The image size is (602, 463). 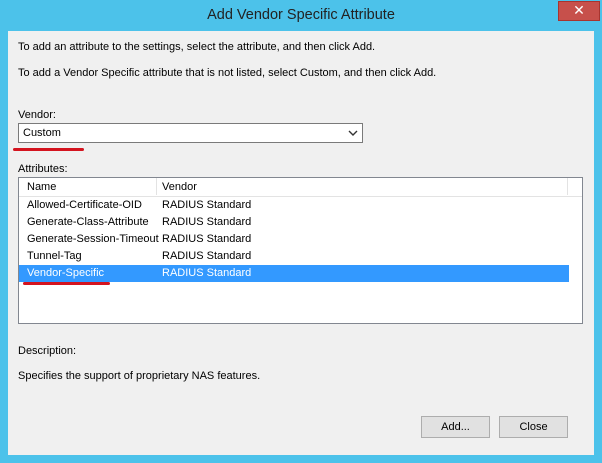 I want to click on window-title: Add Vendor Specific Attribute, so click(x=301, y=15).